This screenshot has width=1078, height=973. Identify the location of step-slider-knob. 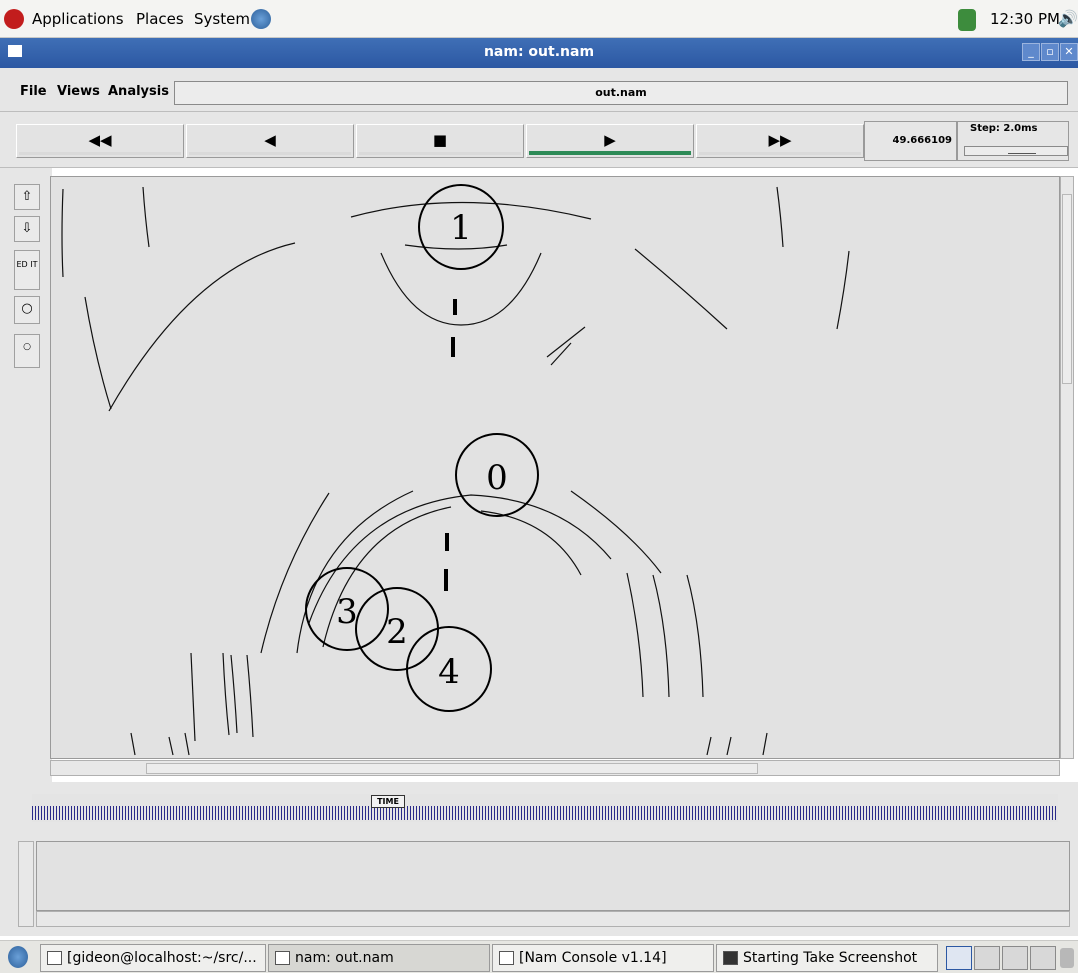
(1022, 151).